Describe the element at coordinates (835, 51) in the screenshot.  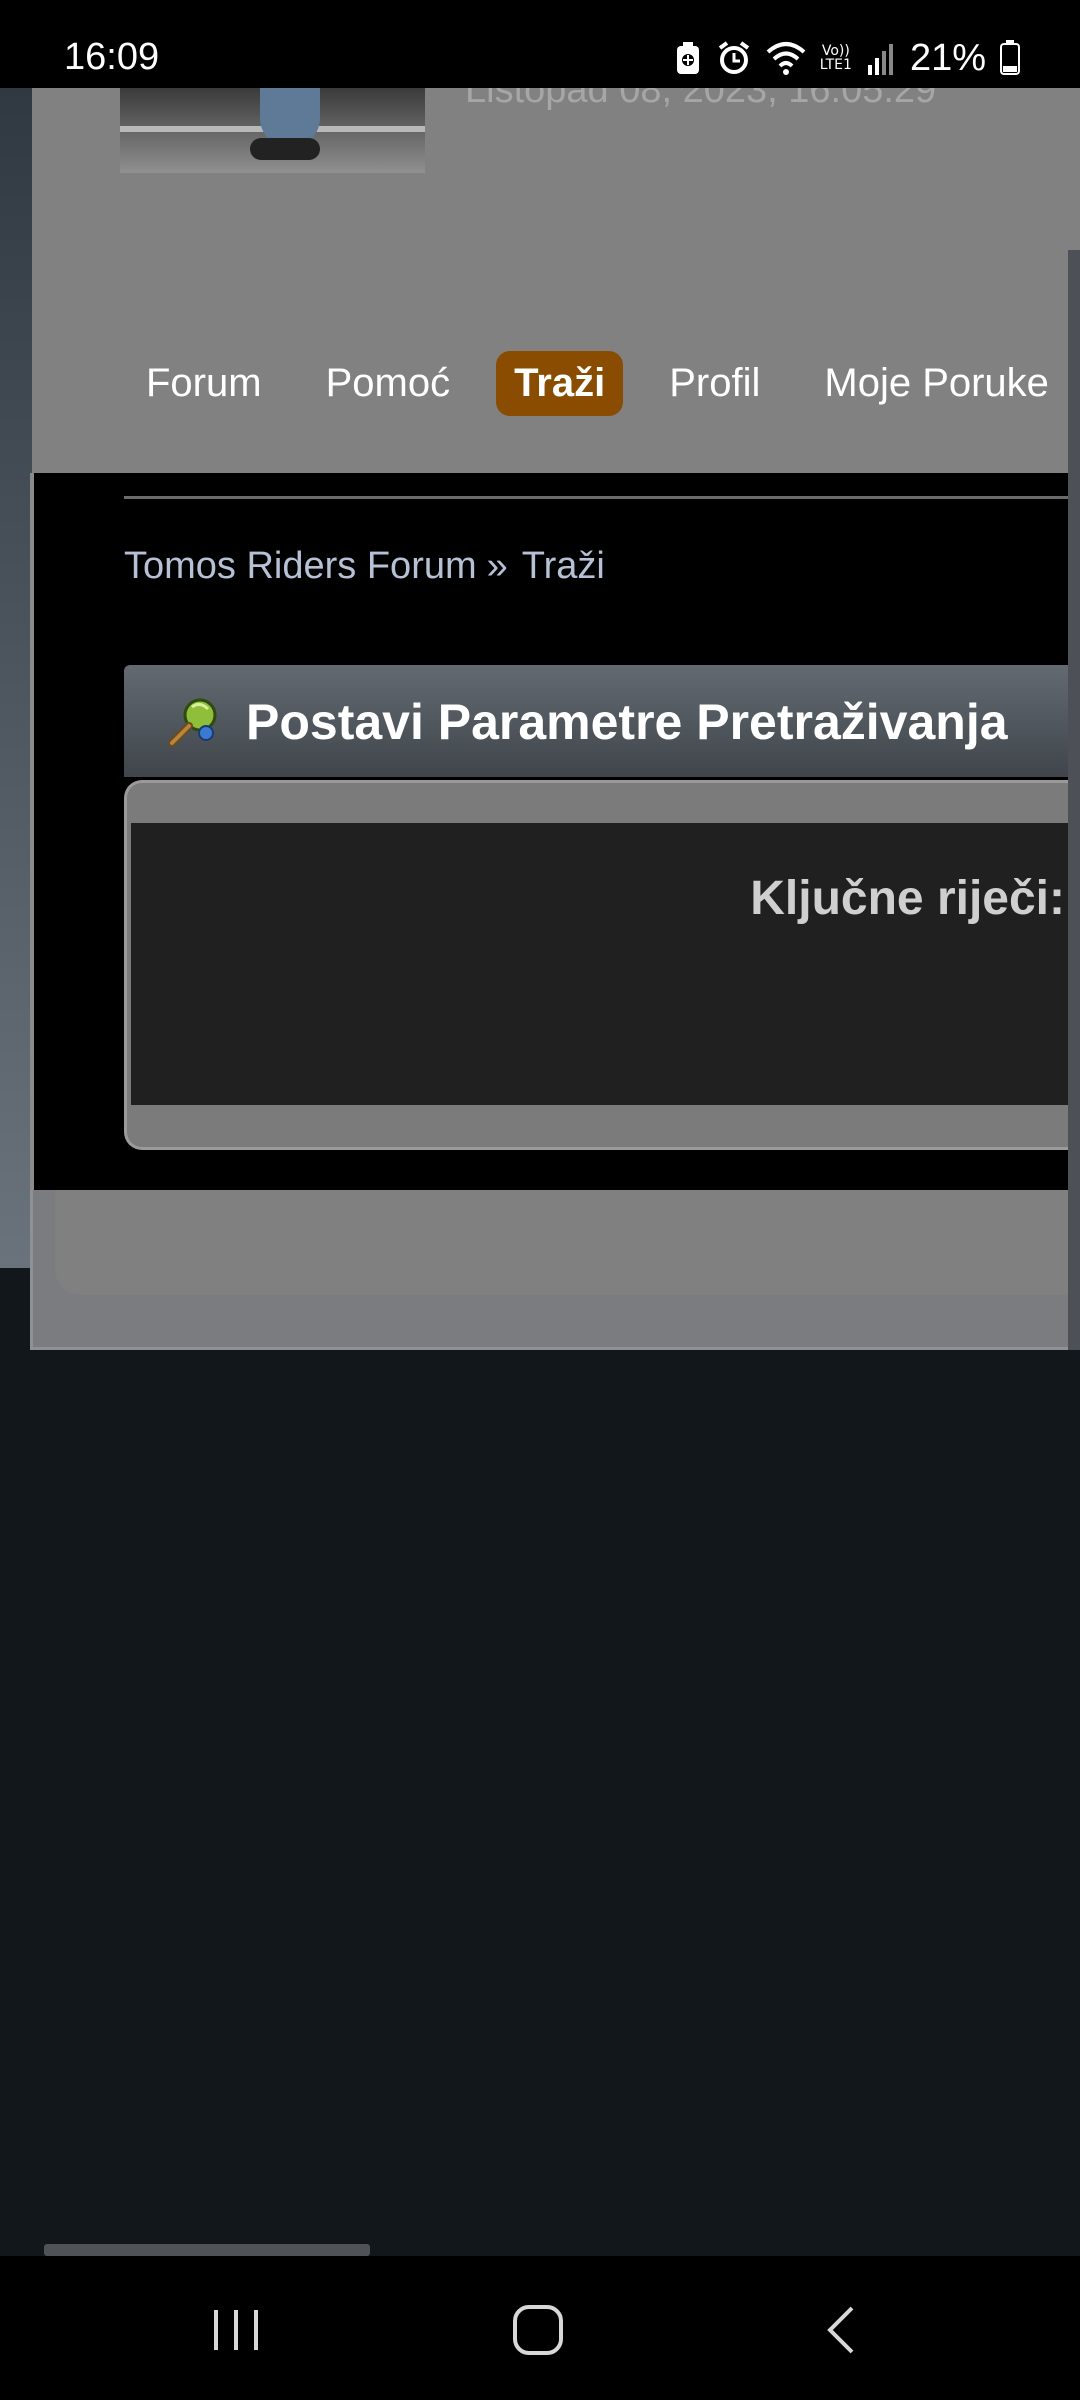
I see `network-label-top: Vo))` at that location.